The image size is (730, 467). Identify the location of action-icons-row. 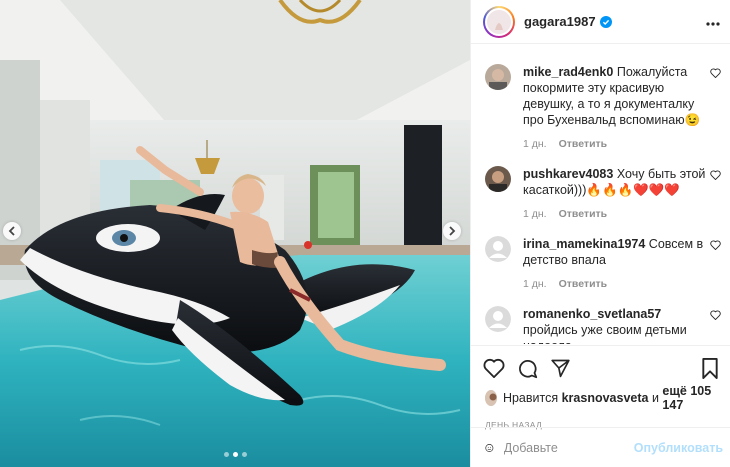
(600, 364).